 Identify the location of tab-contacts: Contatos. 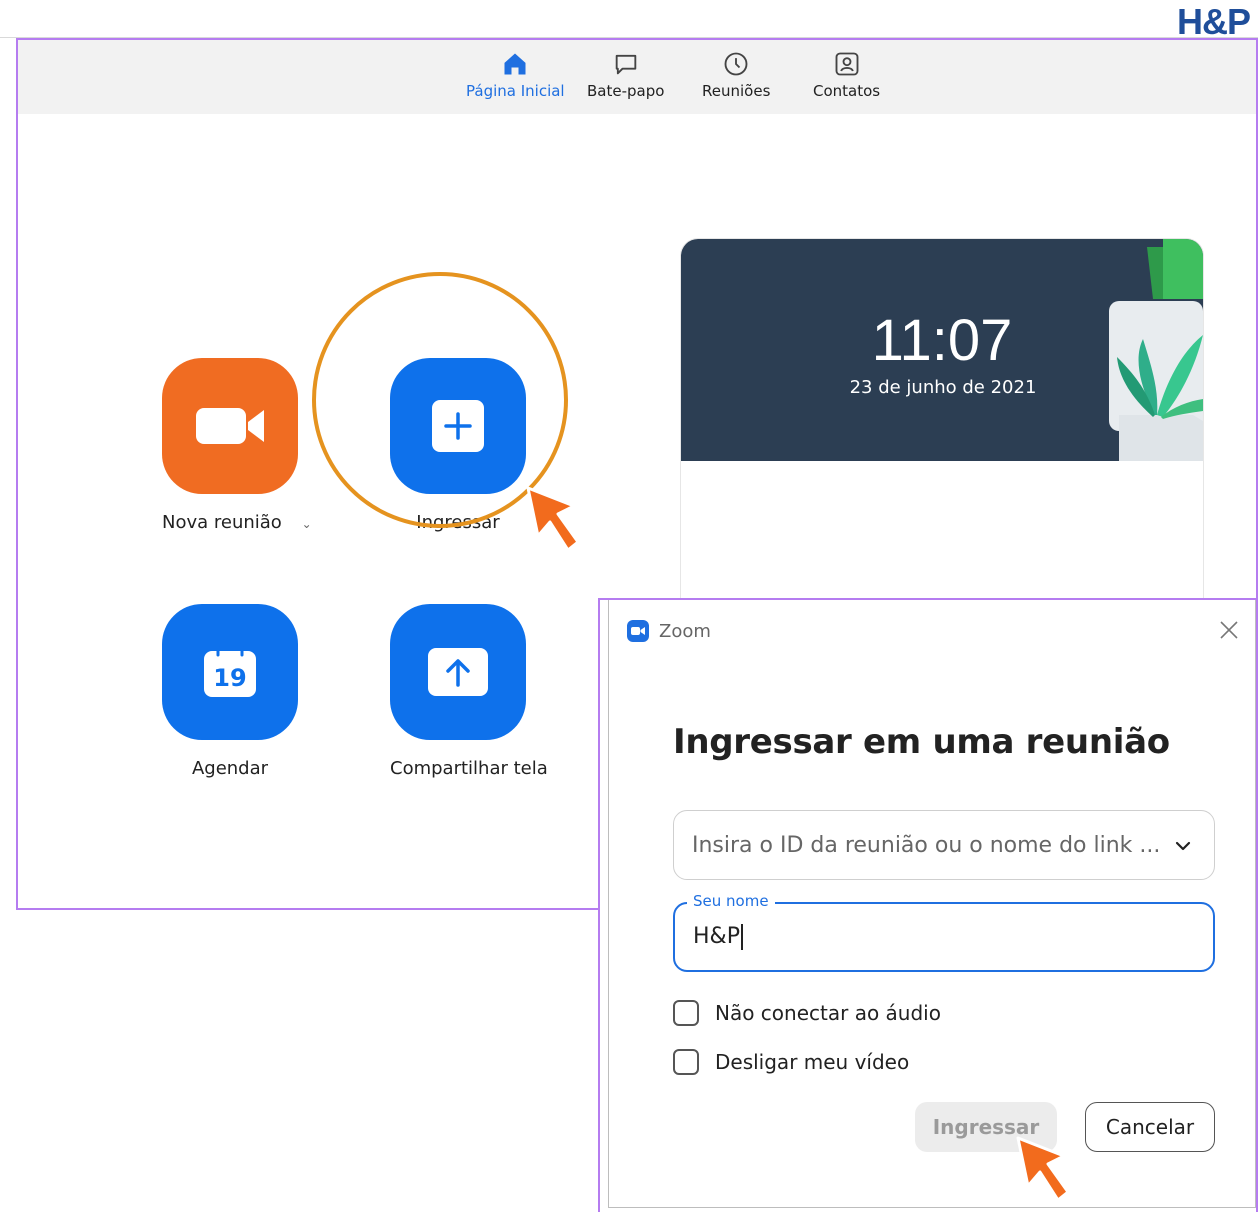
(846, 80).